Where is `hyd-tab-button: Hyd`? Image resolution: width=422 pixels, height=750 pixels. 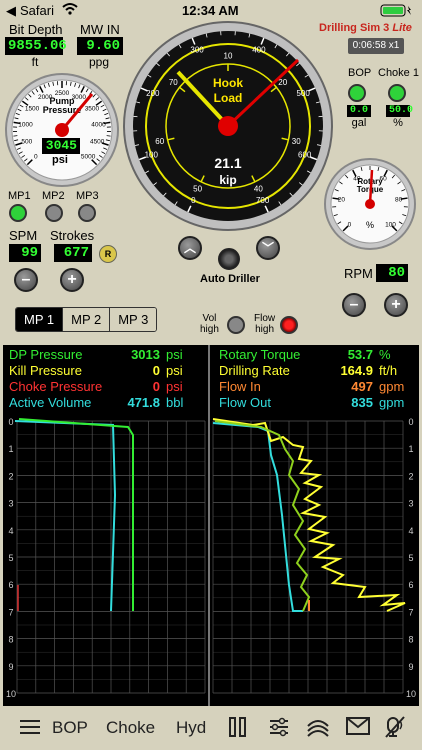 hyd-tab-button: Hyd is located at coordinates (191, 728).